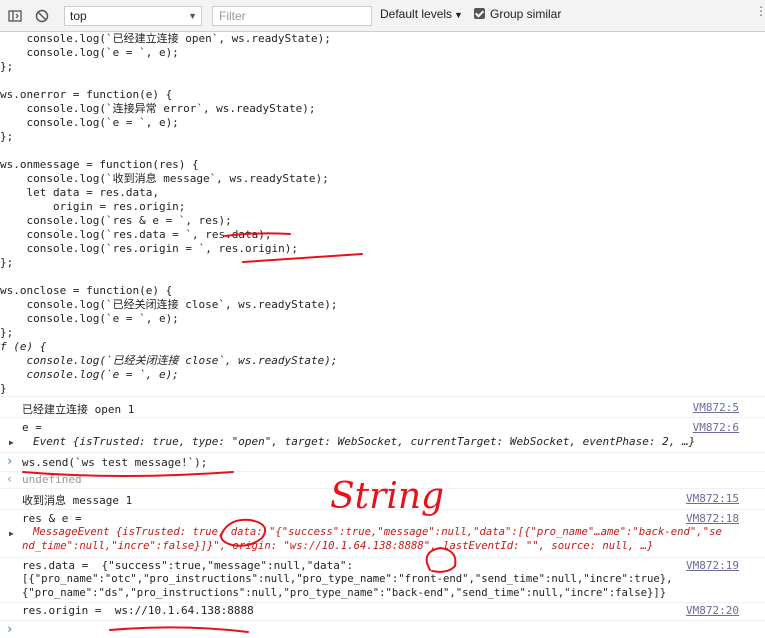  I want to click on levels-dropdown: Default levels ▼, so click(421, 14).